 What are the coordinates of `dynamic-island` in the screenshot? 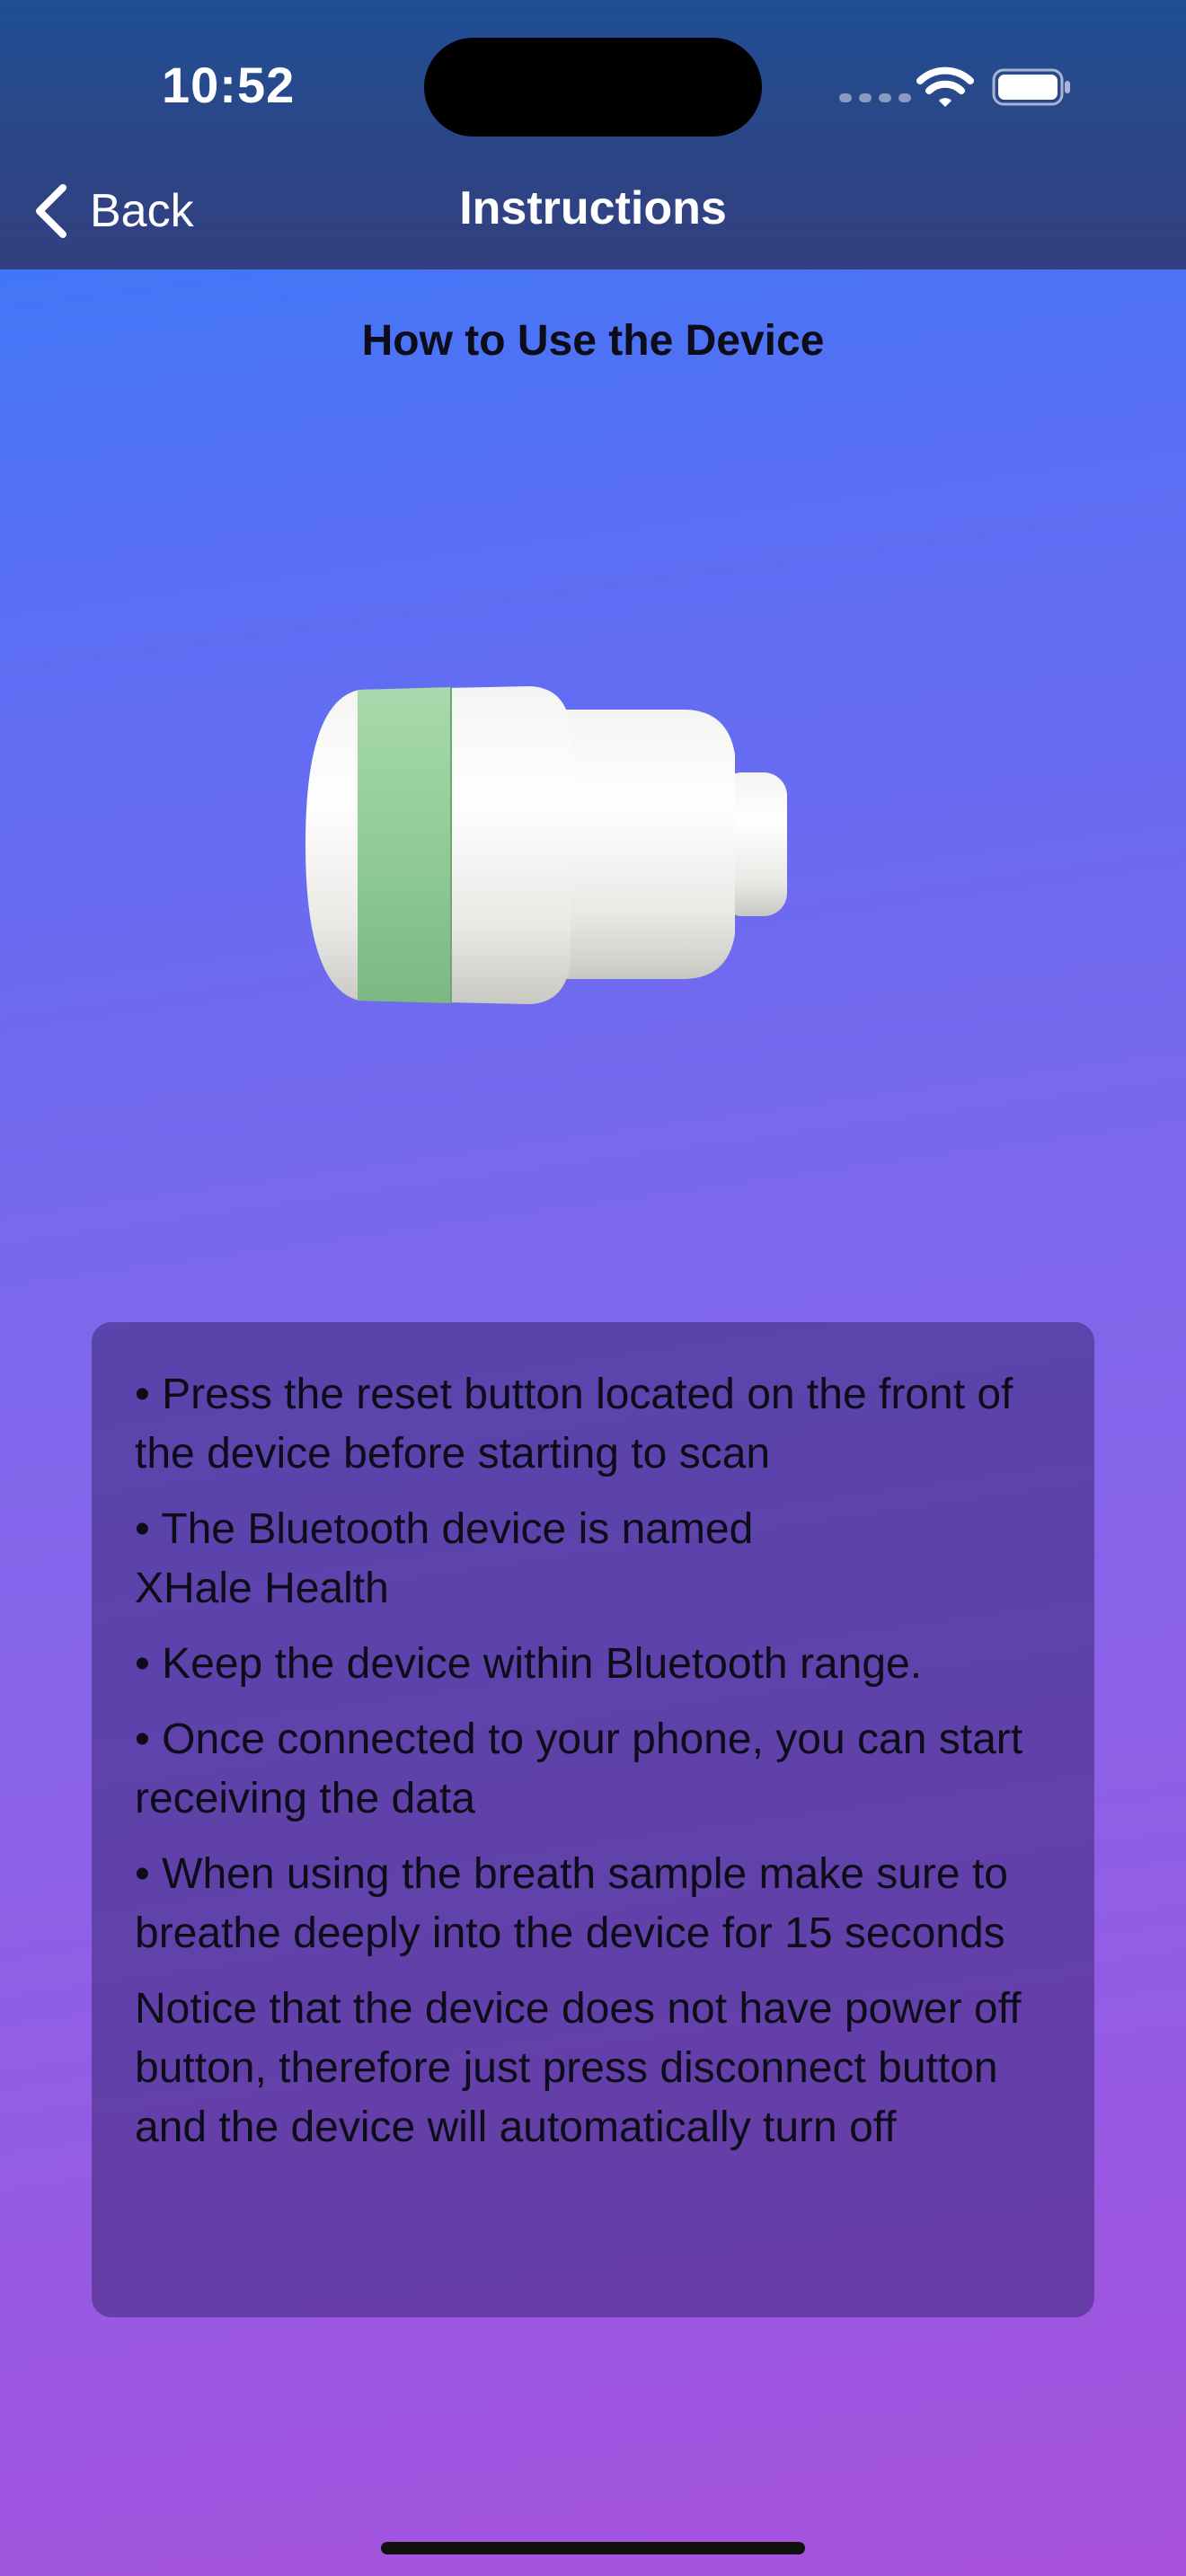 It's located at (593, 87).